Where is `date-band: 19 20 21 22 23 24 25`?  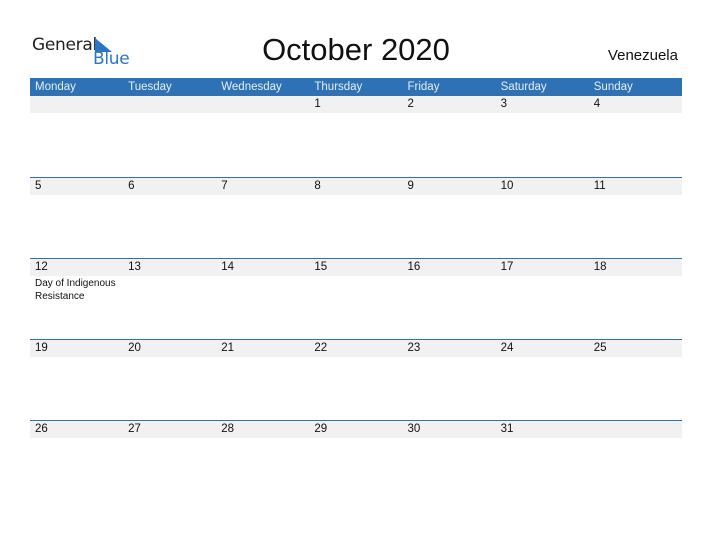 date-band: 19 20 21 22 23 24 25 is located at coordinates (356, 348).